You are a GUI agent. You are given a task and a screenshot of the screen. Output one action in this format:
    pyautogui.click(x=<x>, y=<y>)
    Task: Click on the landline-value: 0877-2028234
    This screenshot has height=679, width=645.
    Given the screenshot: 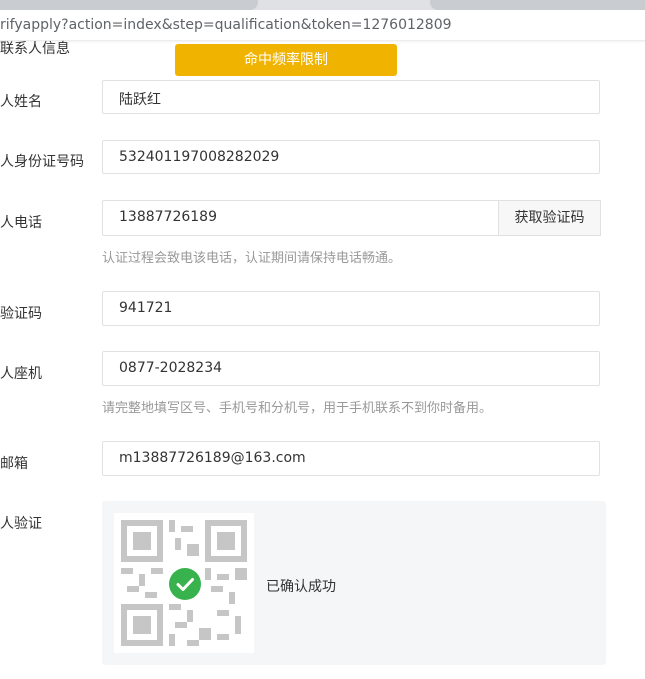 What is the action you would take?
    pyautogui.click(x=171, y=368)
    